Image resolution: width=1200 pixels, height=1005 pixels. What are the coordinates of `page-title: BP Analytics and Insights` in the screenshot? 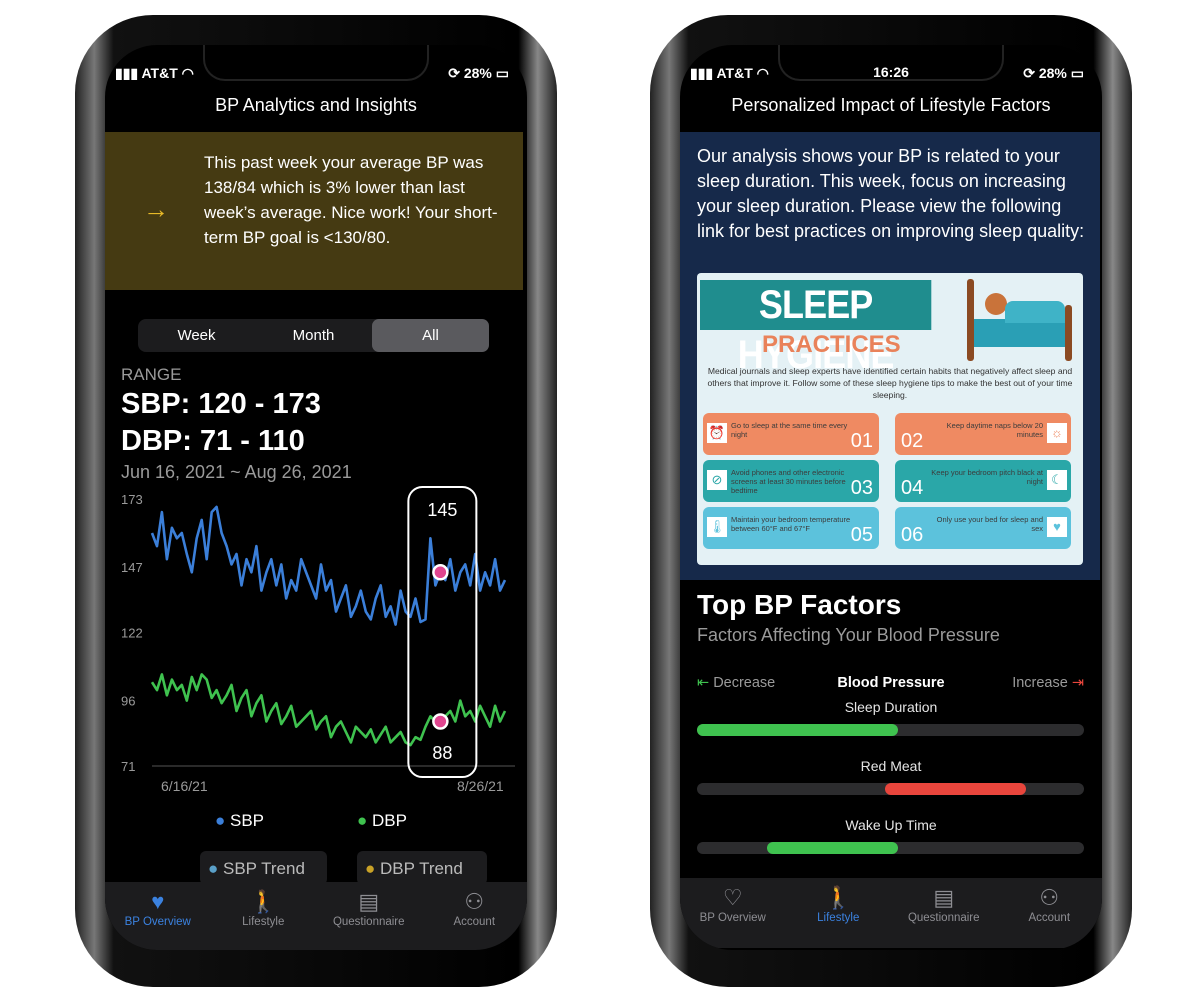 It's located at (316, 105).